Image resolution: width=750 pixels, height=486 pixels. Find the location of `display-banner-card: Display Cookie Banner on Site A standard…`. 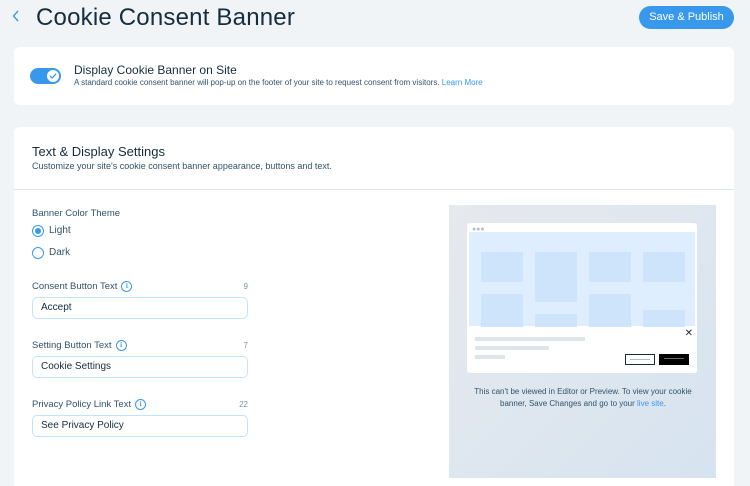

display-banner-card: Display Cookie Banner on Site A standard… is located at coordinates (374, 76).